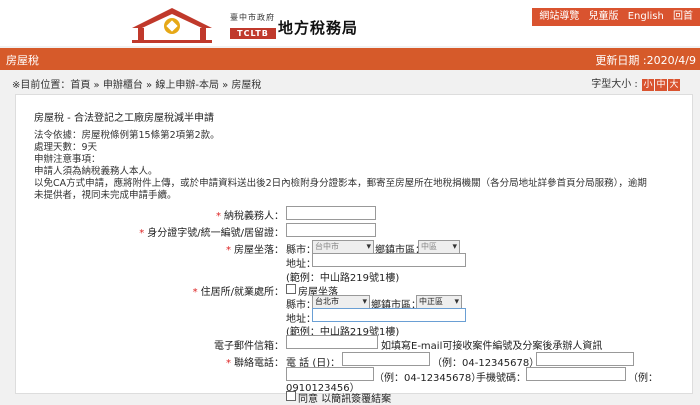 This screenshot has width=700, height=405. Describe the element at coordinates (501, 378) in the screenshot. I see `mobile-label: 手機號碼：` at that location.